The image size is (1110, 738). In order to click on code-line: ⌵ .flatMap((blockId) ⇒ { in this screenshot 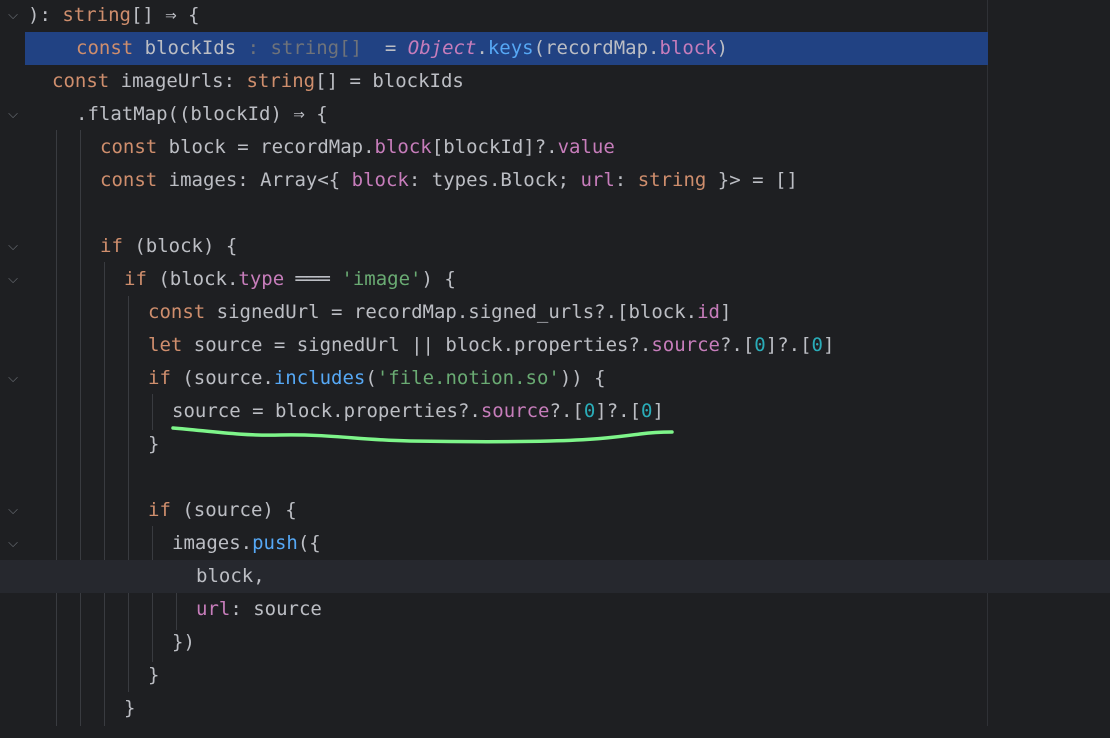, I will do `click(555, 114)`.